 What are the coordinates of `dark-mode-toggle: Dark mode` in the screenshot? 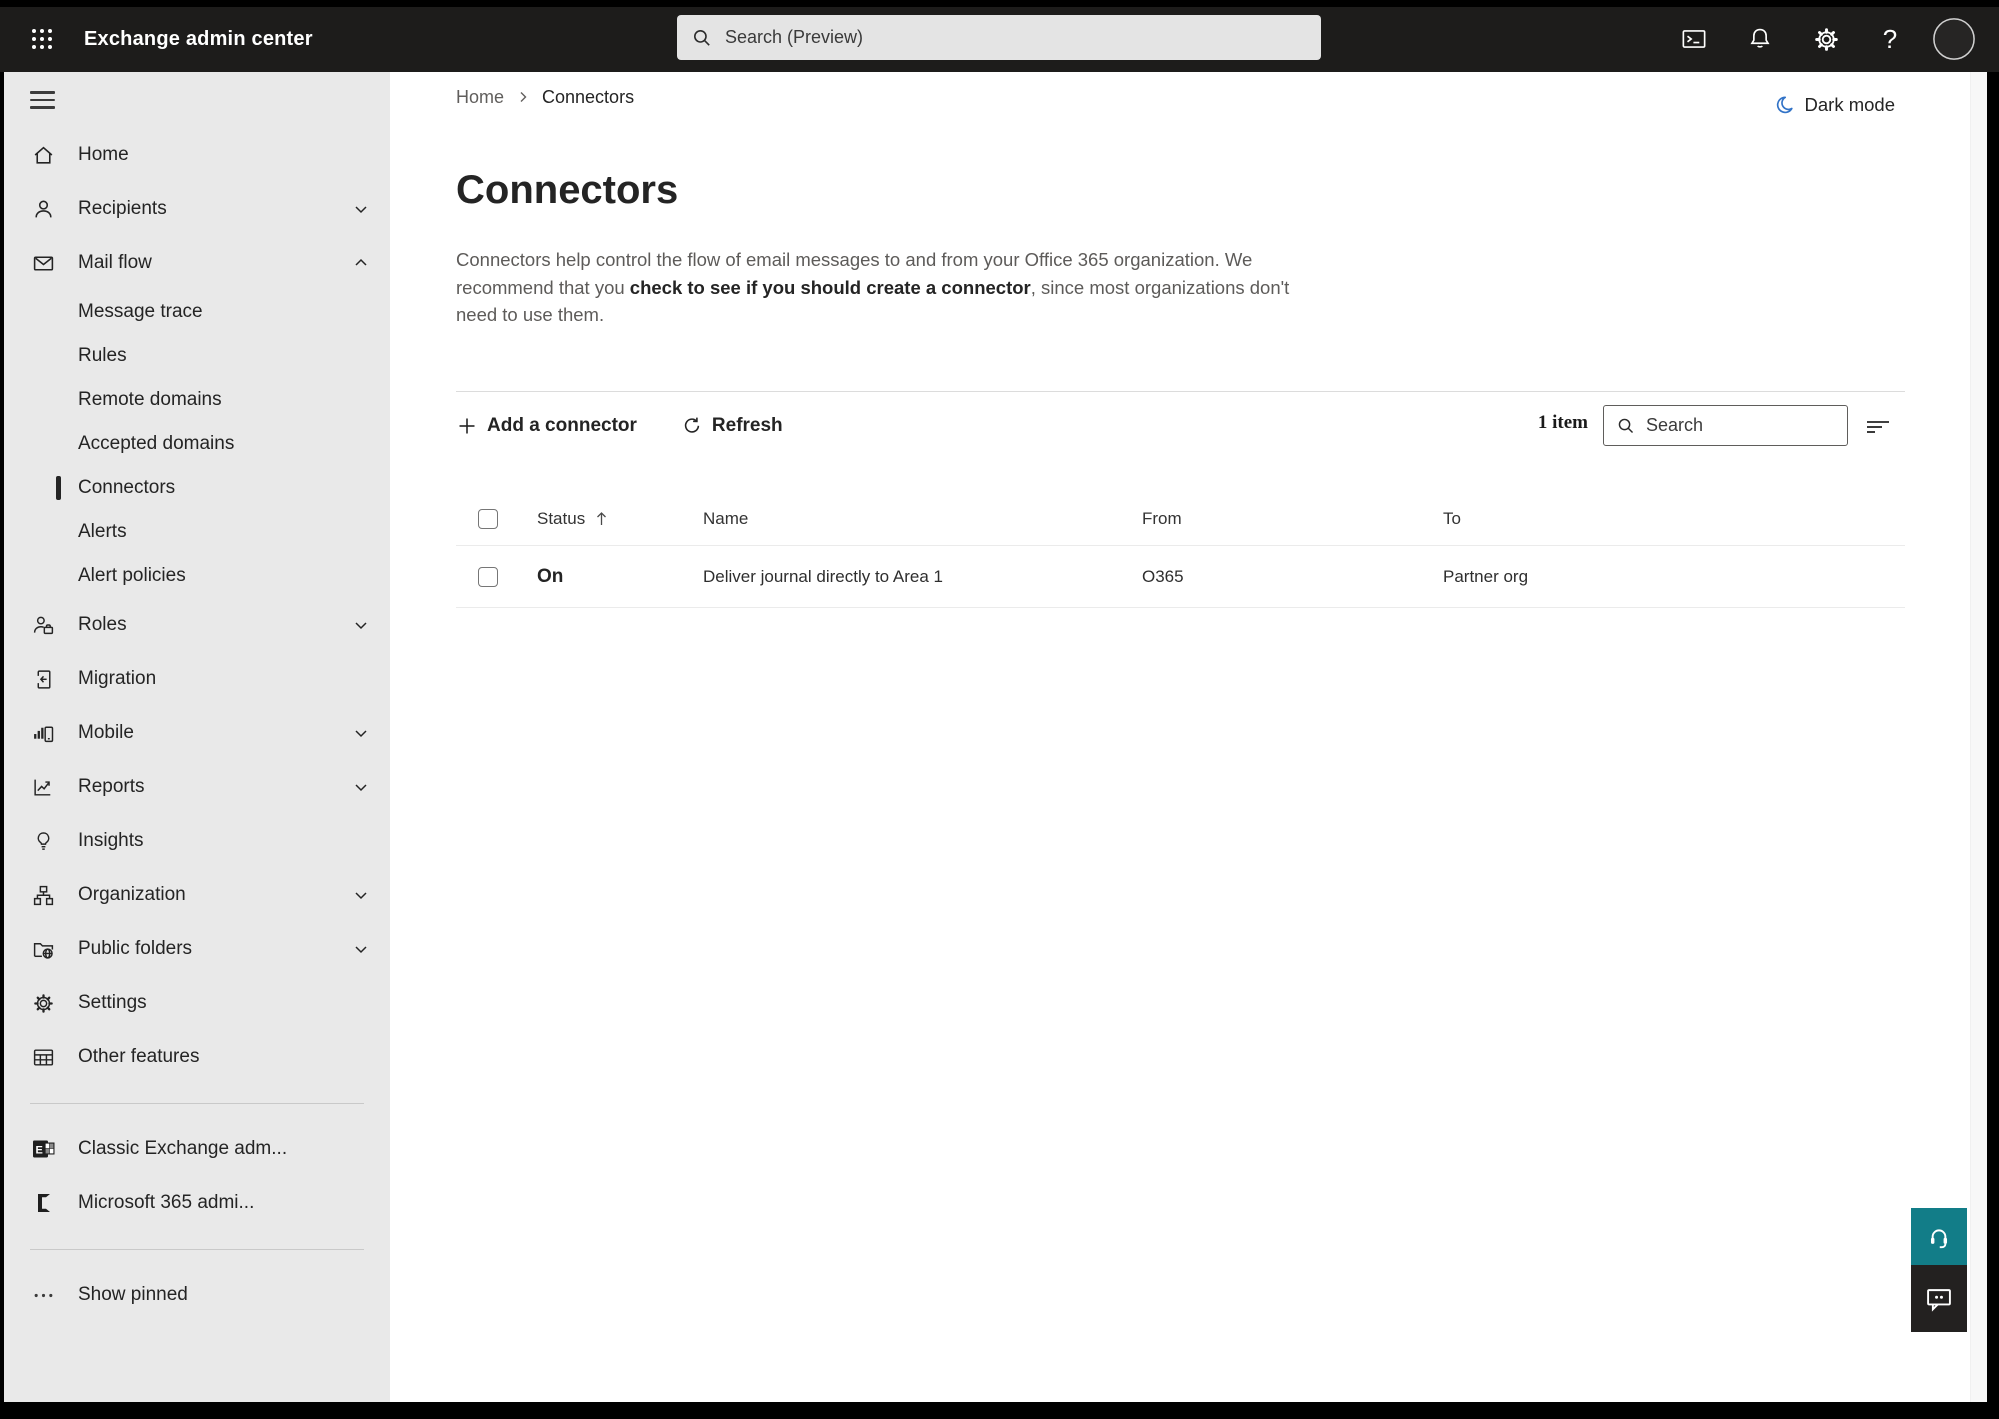 It's located at (1833, 105).